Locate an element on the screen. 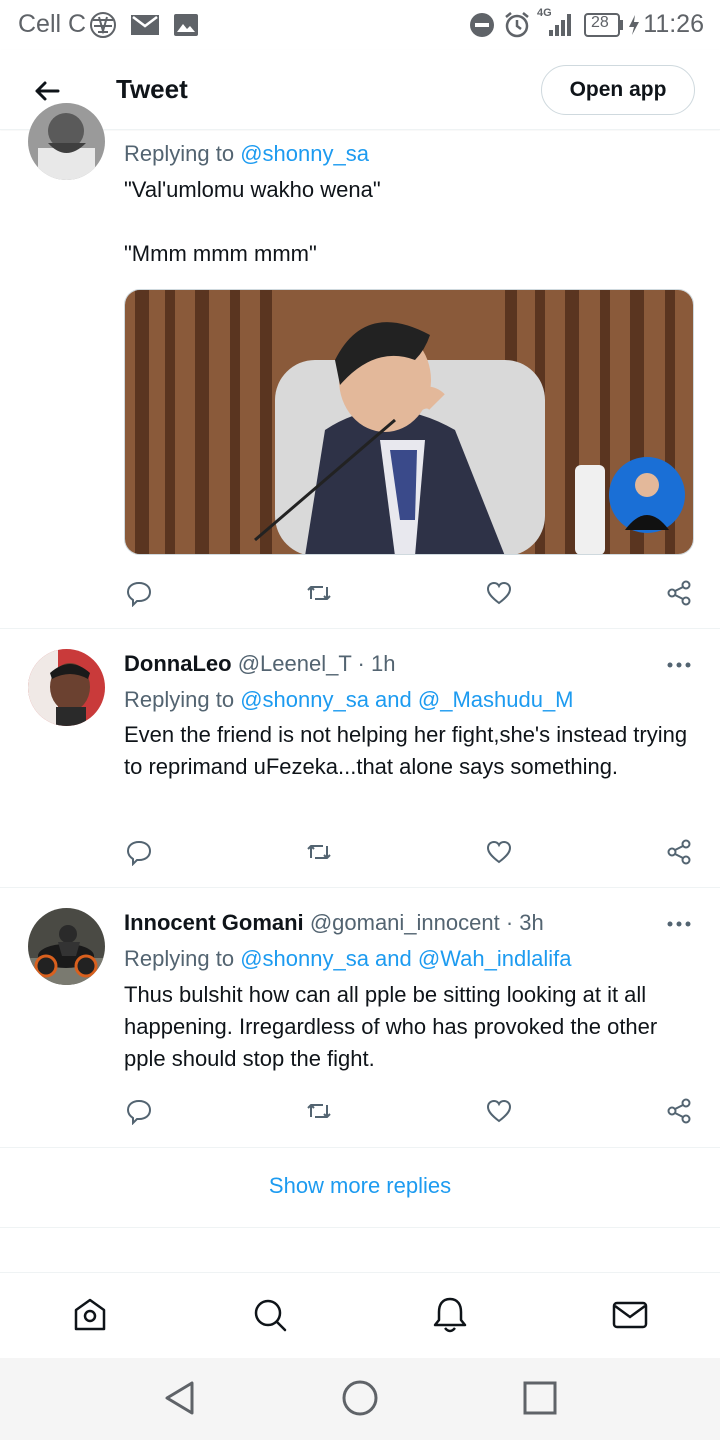  timestamp: 1h is located at coordinates (383, 663).